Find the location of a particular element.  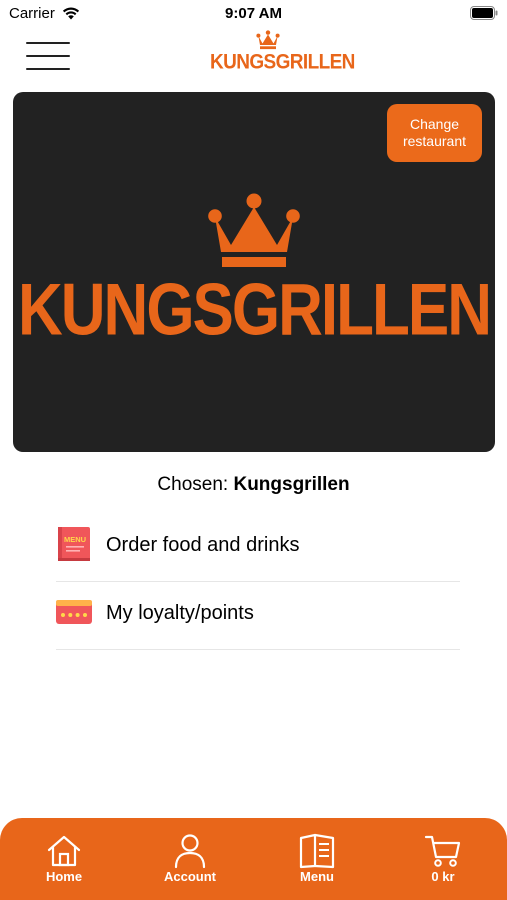

home-icon is located at coordinates (64, 851).